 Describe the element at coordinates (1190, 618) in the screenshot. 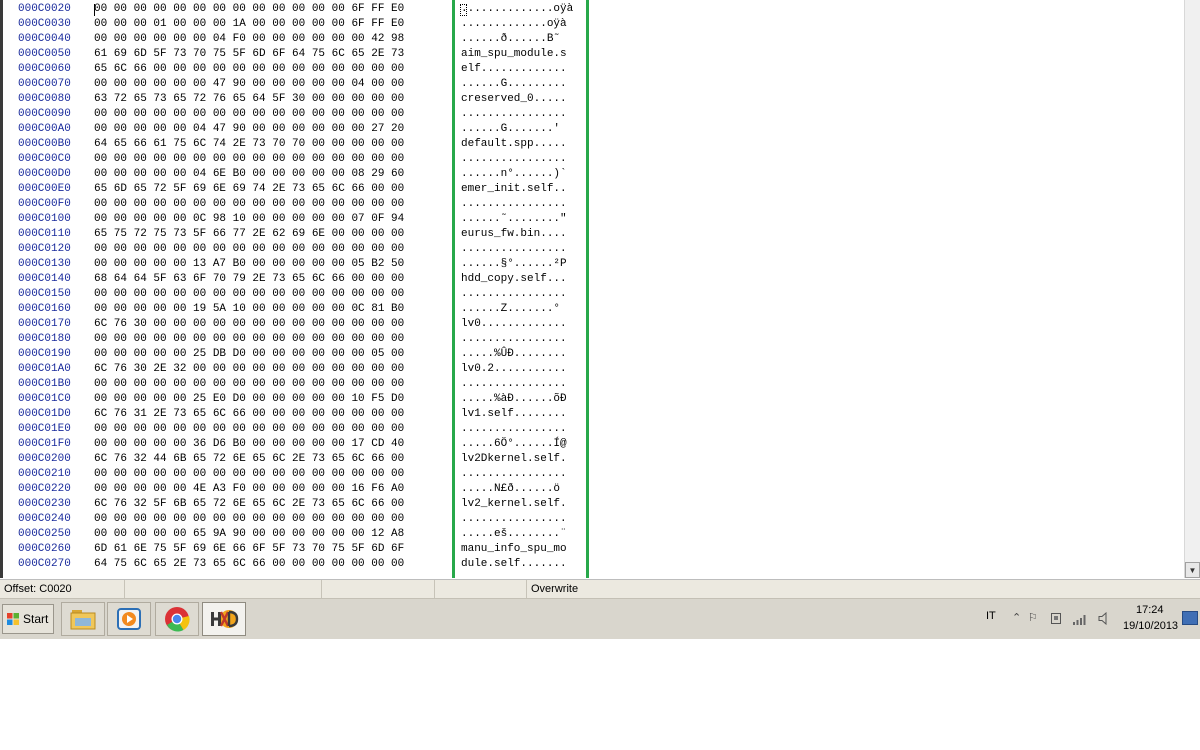

I see `show-desktop-button` at that location.